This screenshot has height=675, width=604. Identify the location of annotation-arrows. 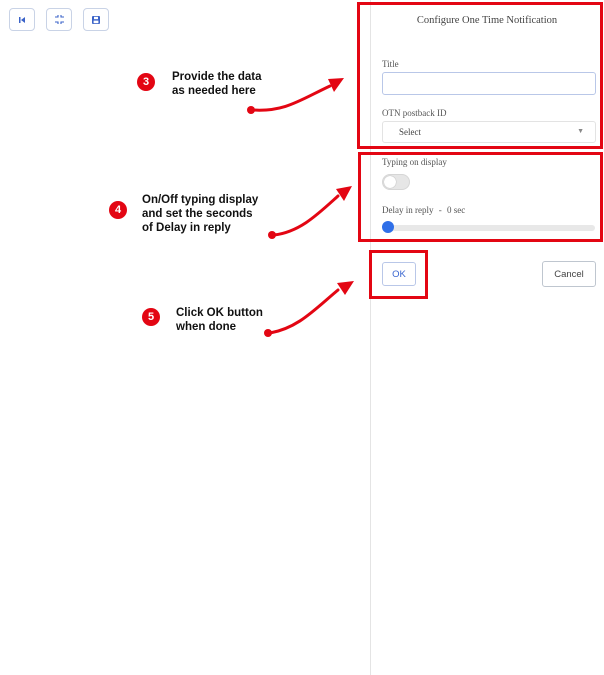
(300, 207).